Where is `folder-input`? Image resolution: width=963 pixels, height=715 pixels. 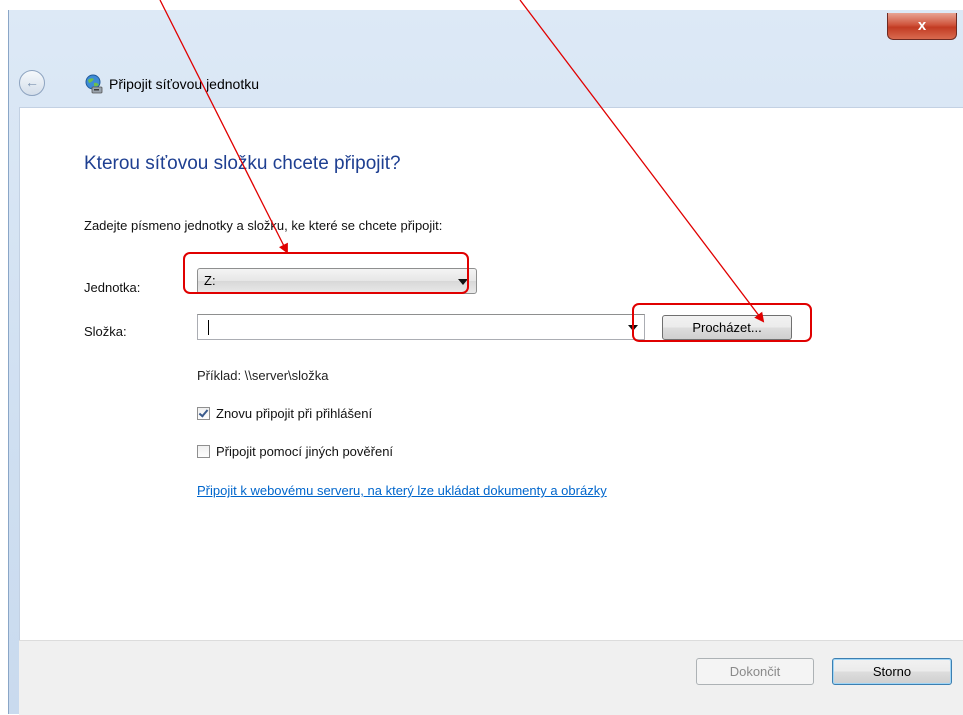
folder-input is located at coordinates (421, 327).